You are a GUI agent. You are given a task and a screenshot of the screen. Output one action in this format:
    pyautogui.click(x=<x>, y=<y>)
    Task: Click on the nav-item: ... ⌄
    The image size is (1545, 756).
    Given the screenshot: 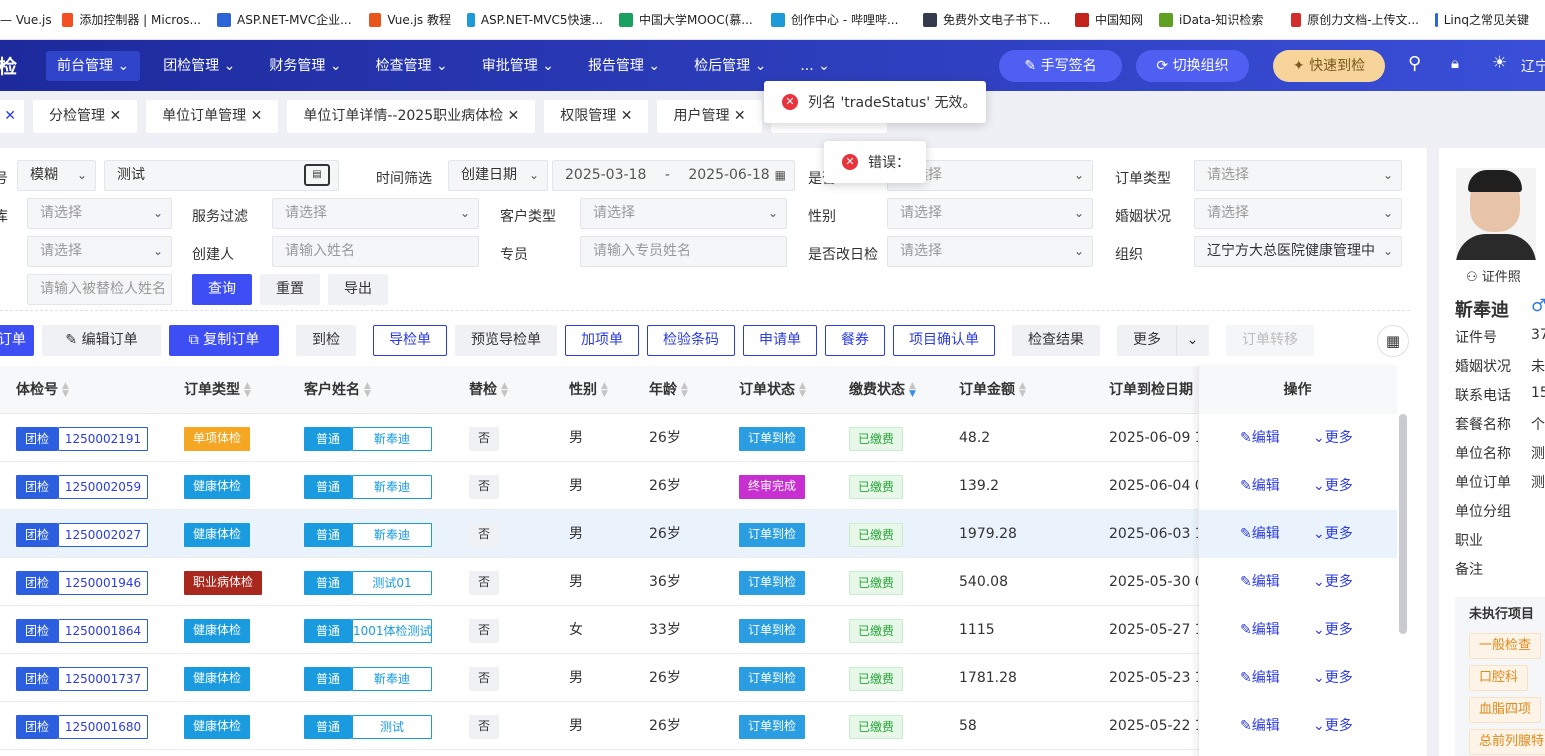 What is the action you would take?
    pyautogui.click(x=815, y=66)
    